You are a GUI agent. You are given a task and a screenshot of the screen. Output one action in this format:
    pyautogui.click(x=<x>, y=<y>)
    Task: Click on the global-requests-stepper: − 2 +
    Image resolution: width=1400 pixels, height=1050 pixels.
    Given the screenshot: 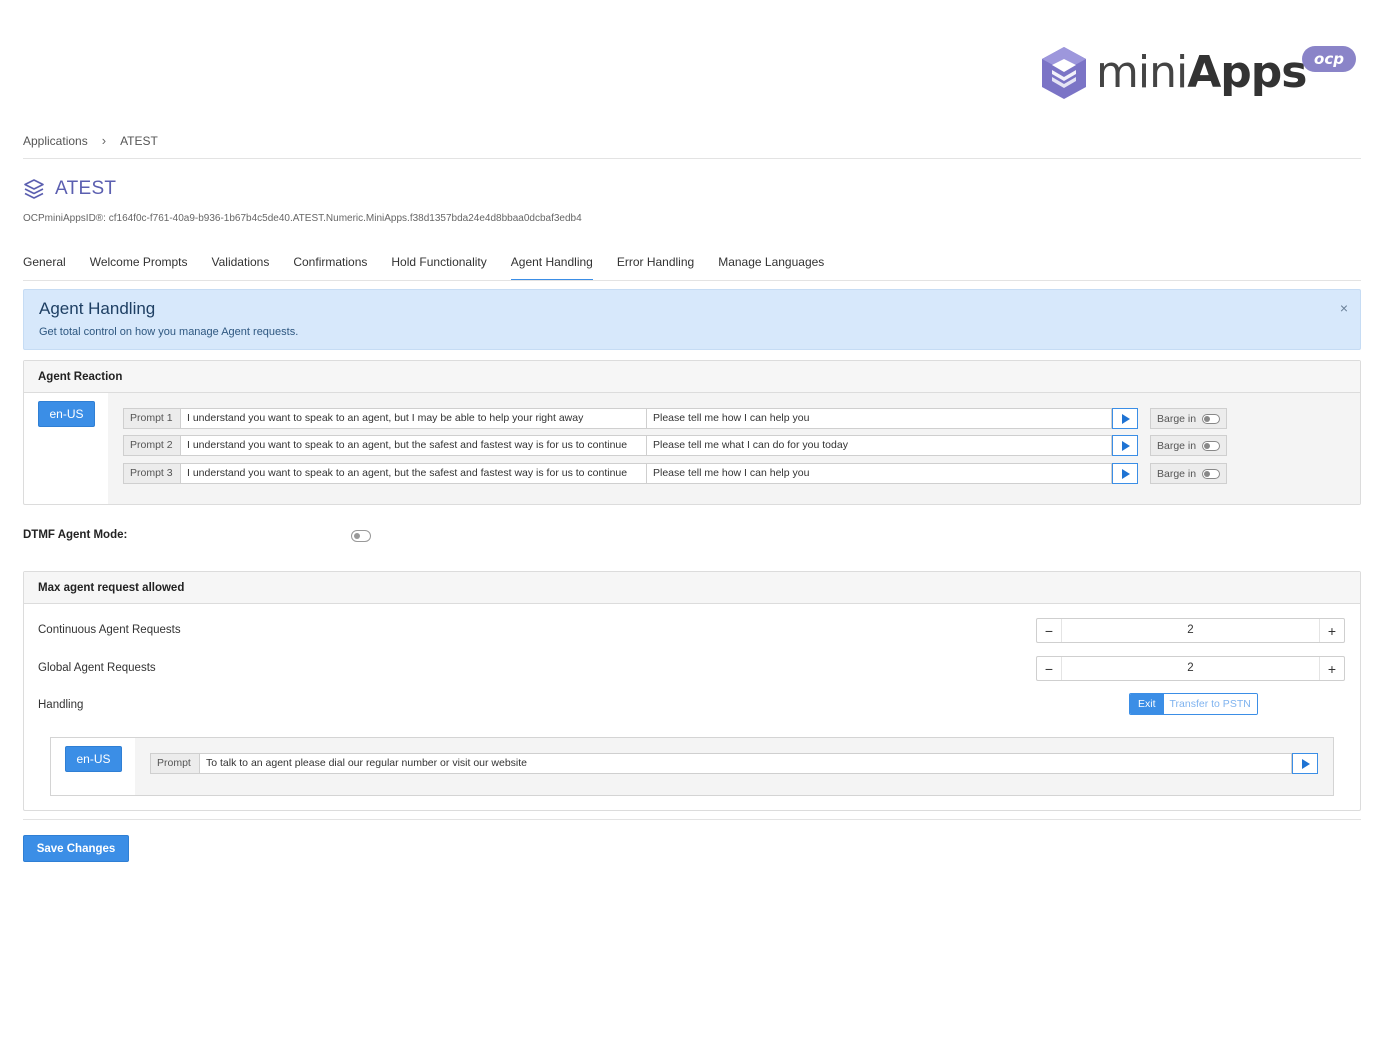 What is the action you would take?
    pyautogui.click(x=1190, y=668)
    